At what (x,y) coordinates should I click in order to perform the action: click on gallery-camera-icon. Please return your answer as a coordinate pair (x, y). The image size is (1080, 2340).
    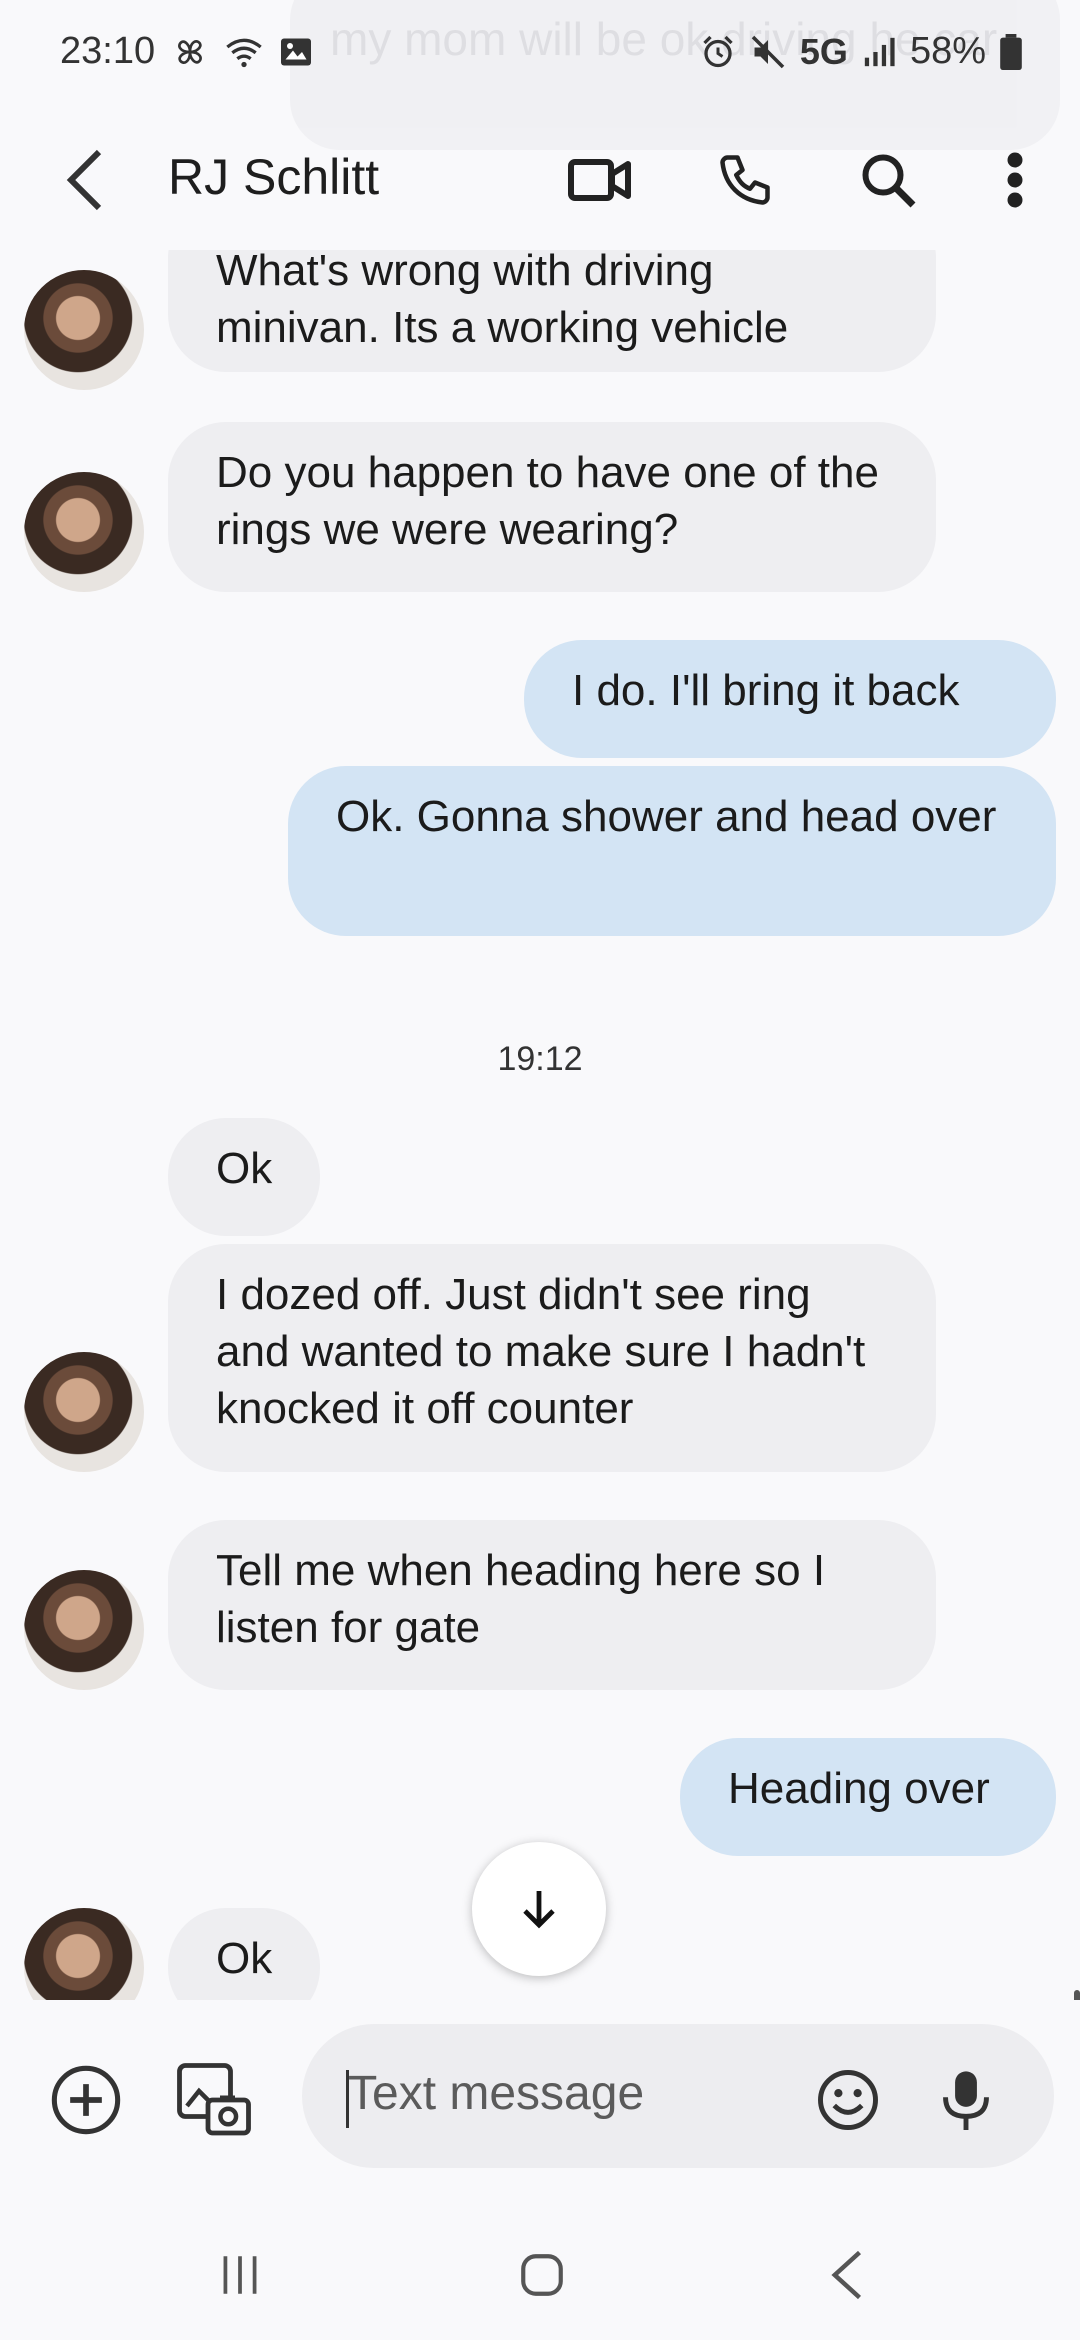
    Looking at the image, I should click on (214, 2100).